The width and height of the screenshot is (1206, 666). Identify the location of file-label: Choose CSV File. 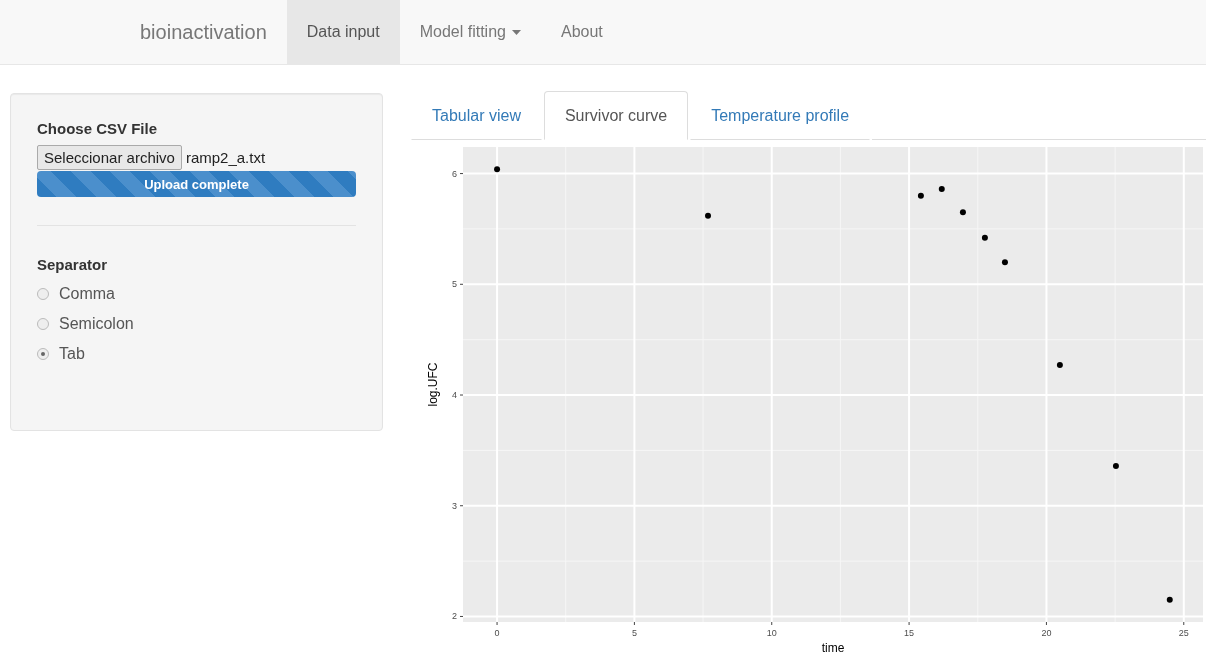
(98, 128).